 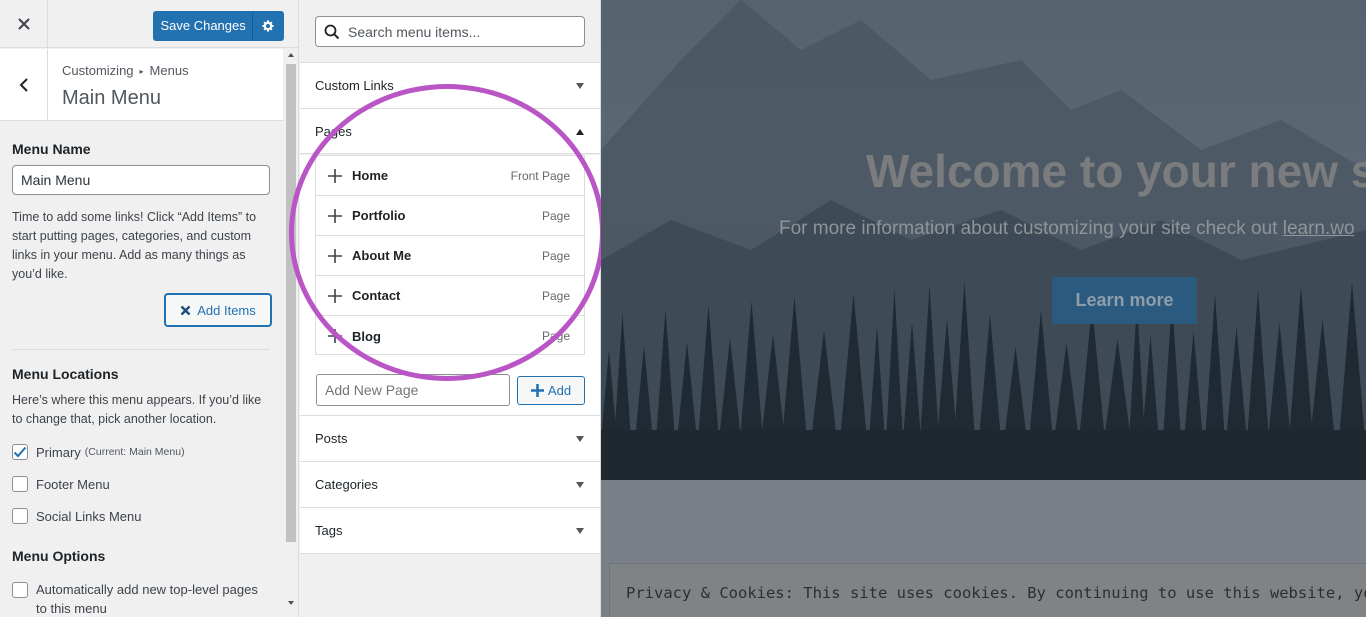 I want to click on add-items-button: Add Items, so click(x=218, y=310).